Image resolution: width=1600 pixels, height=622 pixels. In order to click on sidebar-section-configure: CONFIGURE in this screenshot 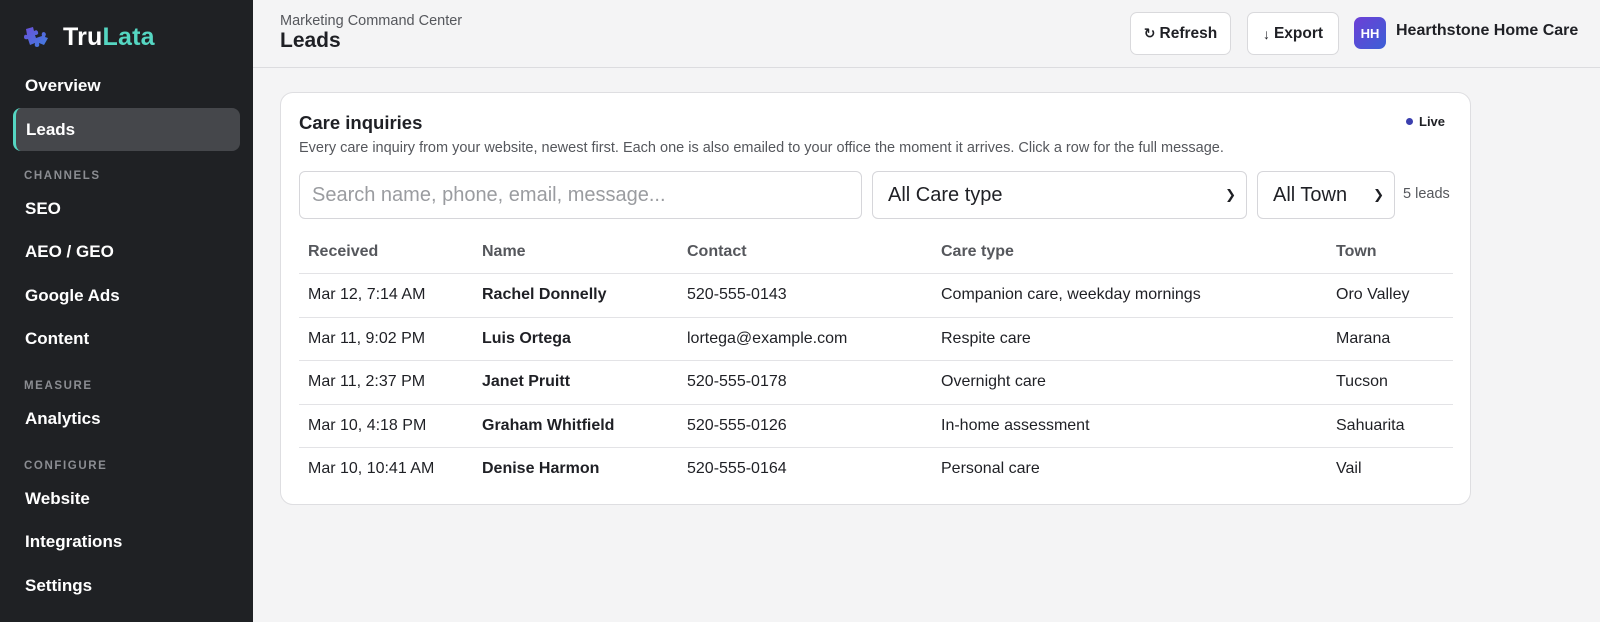, I will do `click(66, 466)`.